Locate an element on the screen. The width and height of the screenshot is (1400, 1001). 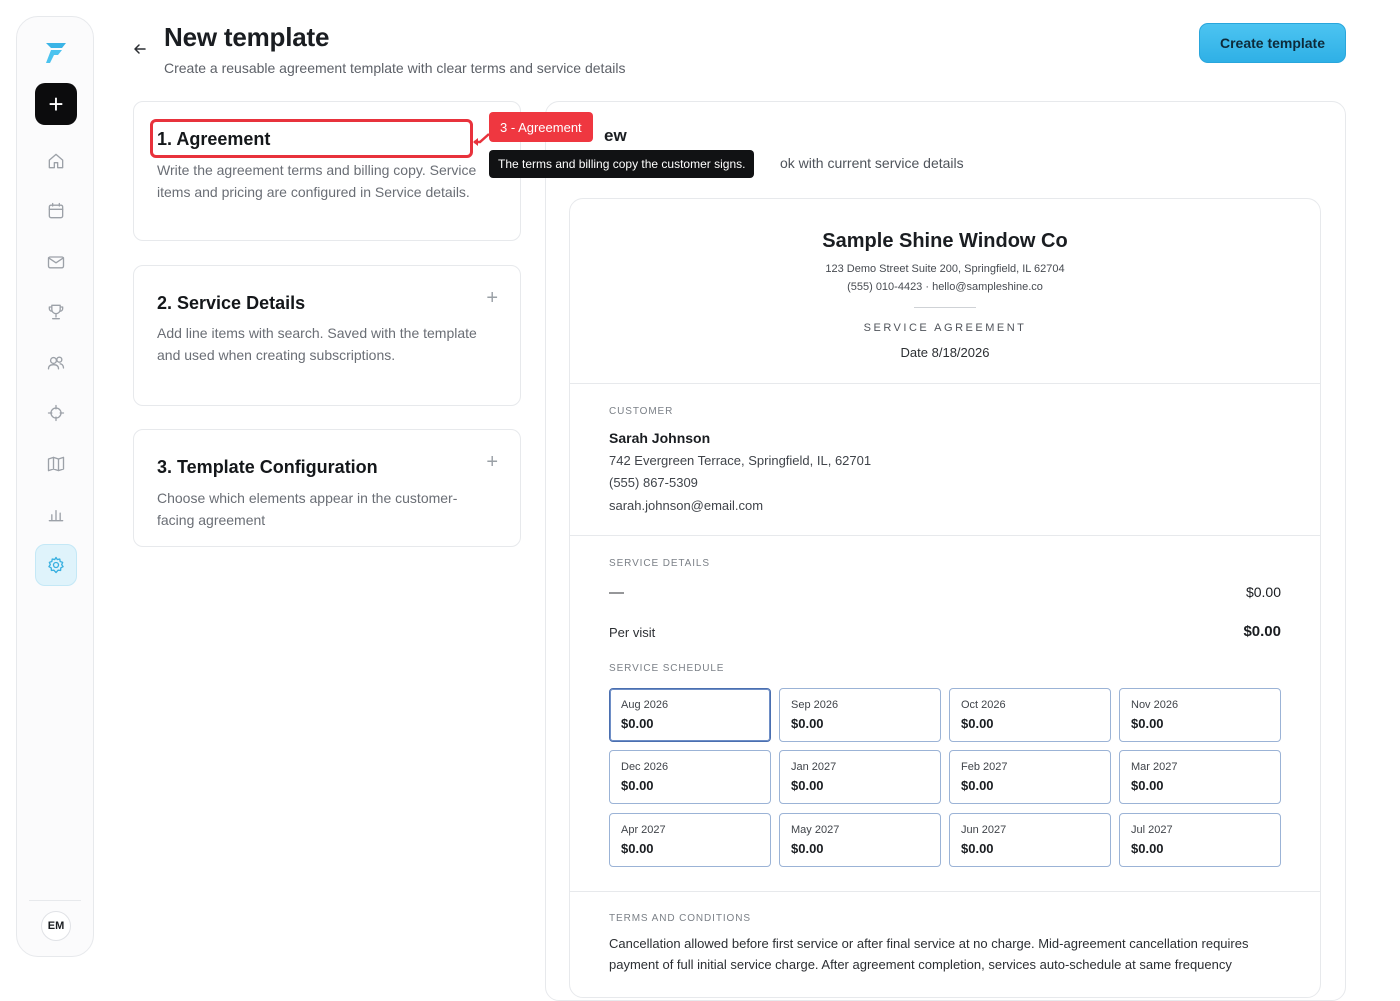
sidebar-item-settings is located at coordinates (56, 565).